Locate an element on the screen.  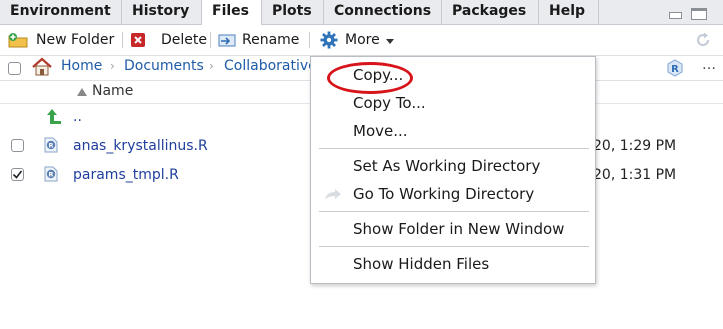
sort-ascending-icon is located at coordinates (82, 92).